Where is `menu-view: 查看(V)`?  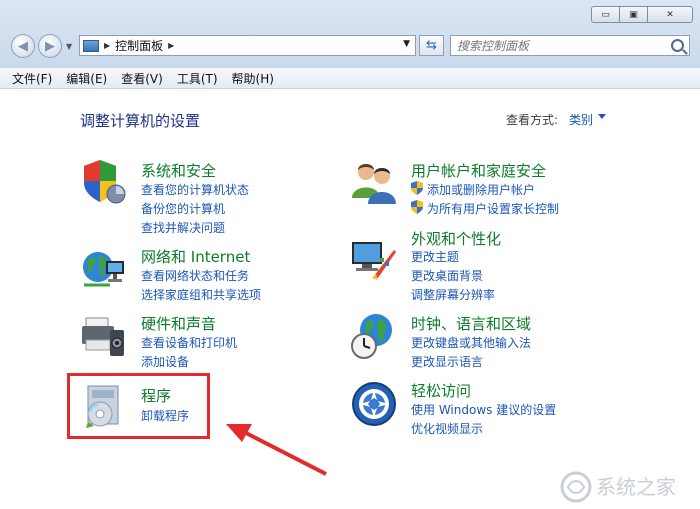
menu-view: 查看(V) is located at coordinates (142, 78).